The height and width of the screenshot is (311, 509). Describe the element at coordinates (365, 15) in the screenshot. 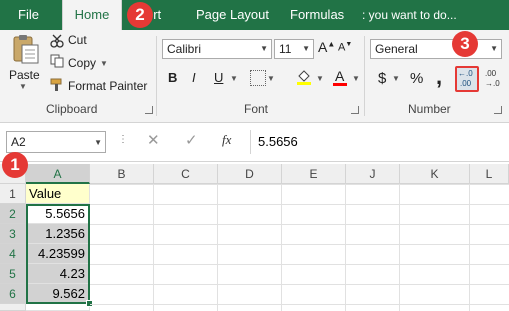

I see `tell-me-colon: :` at that location.